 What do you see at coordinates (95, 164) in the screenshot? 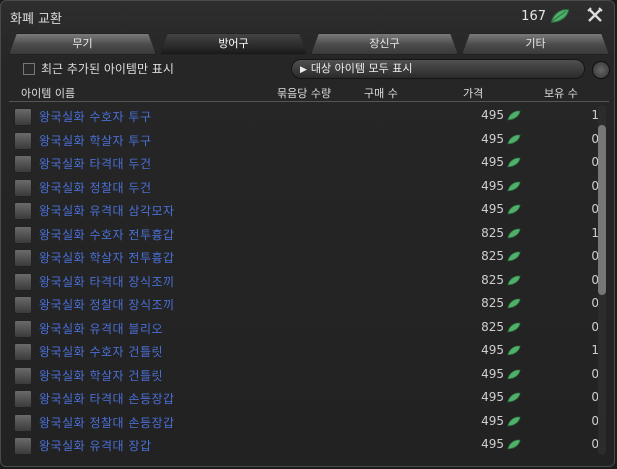
I see `item-name: 왕국실화 타격대 두건` at bounding box center [95, 164].